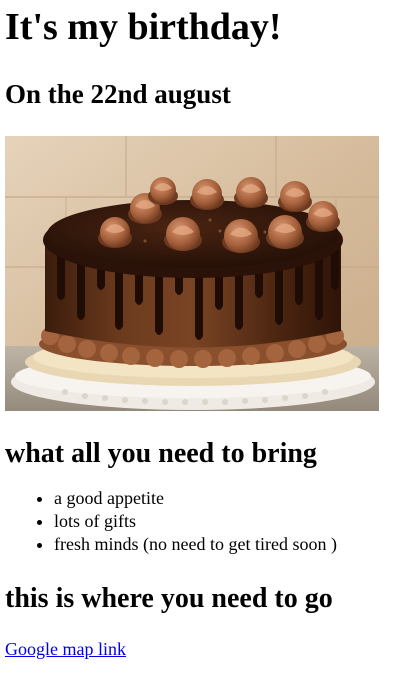 This screenshot has width=420, height=691. Describe the element at coordinates (237, 544) in the screenshot. I see `list-item: fresh minds (no need to get tired soon )` at that location.